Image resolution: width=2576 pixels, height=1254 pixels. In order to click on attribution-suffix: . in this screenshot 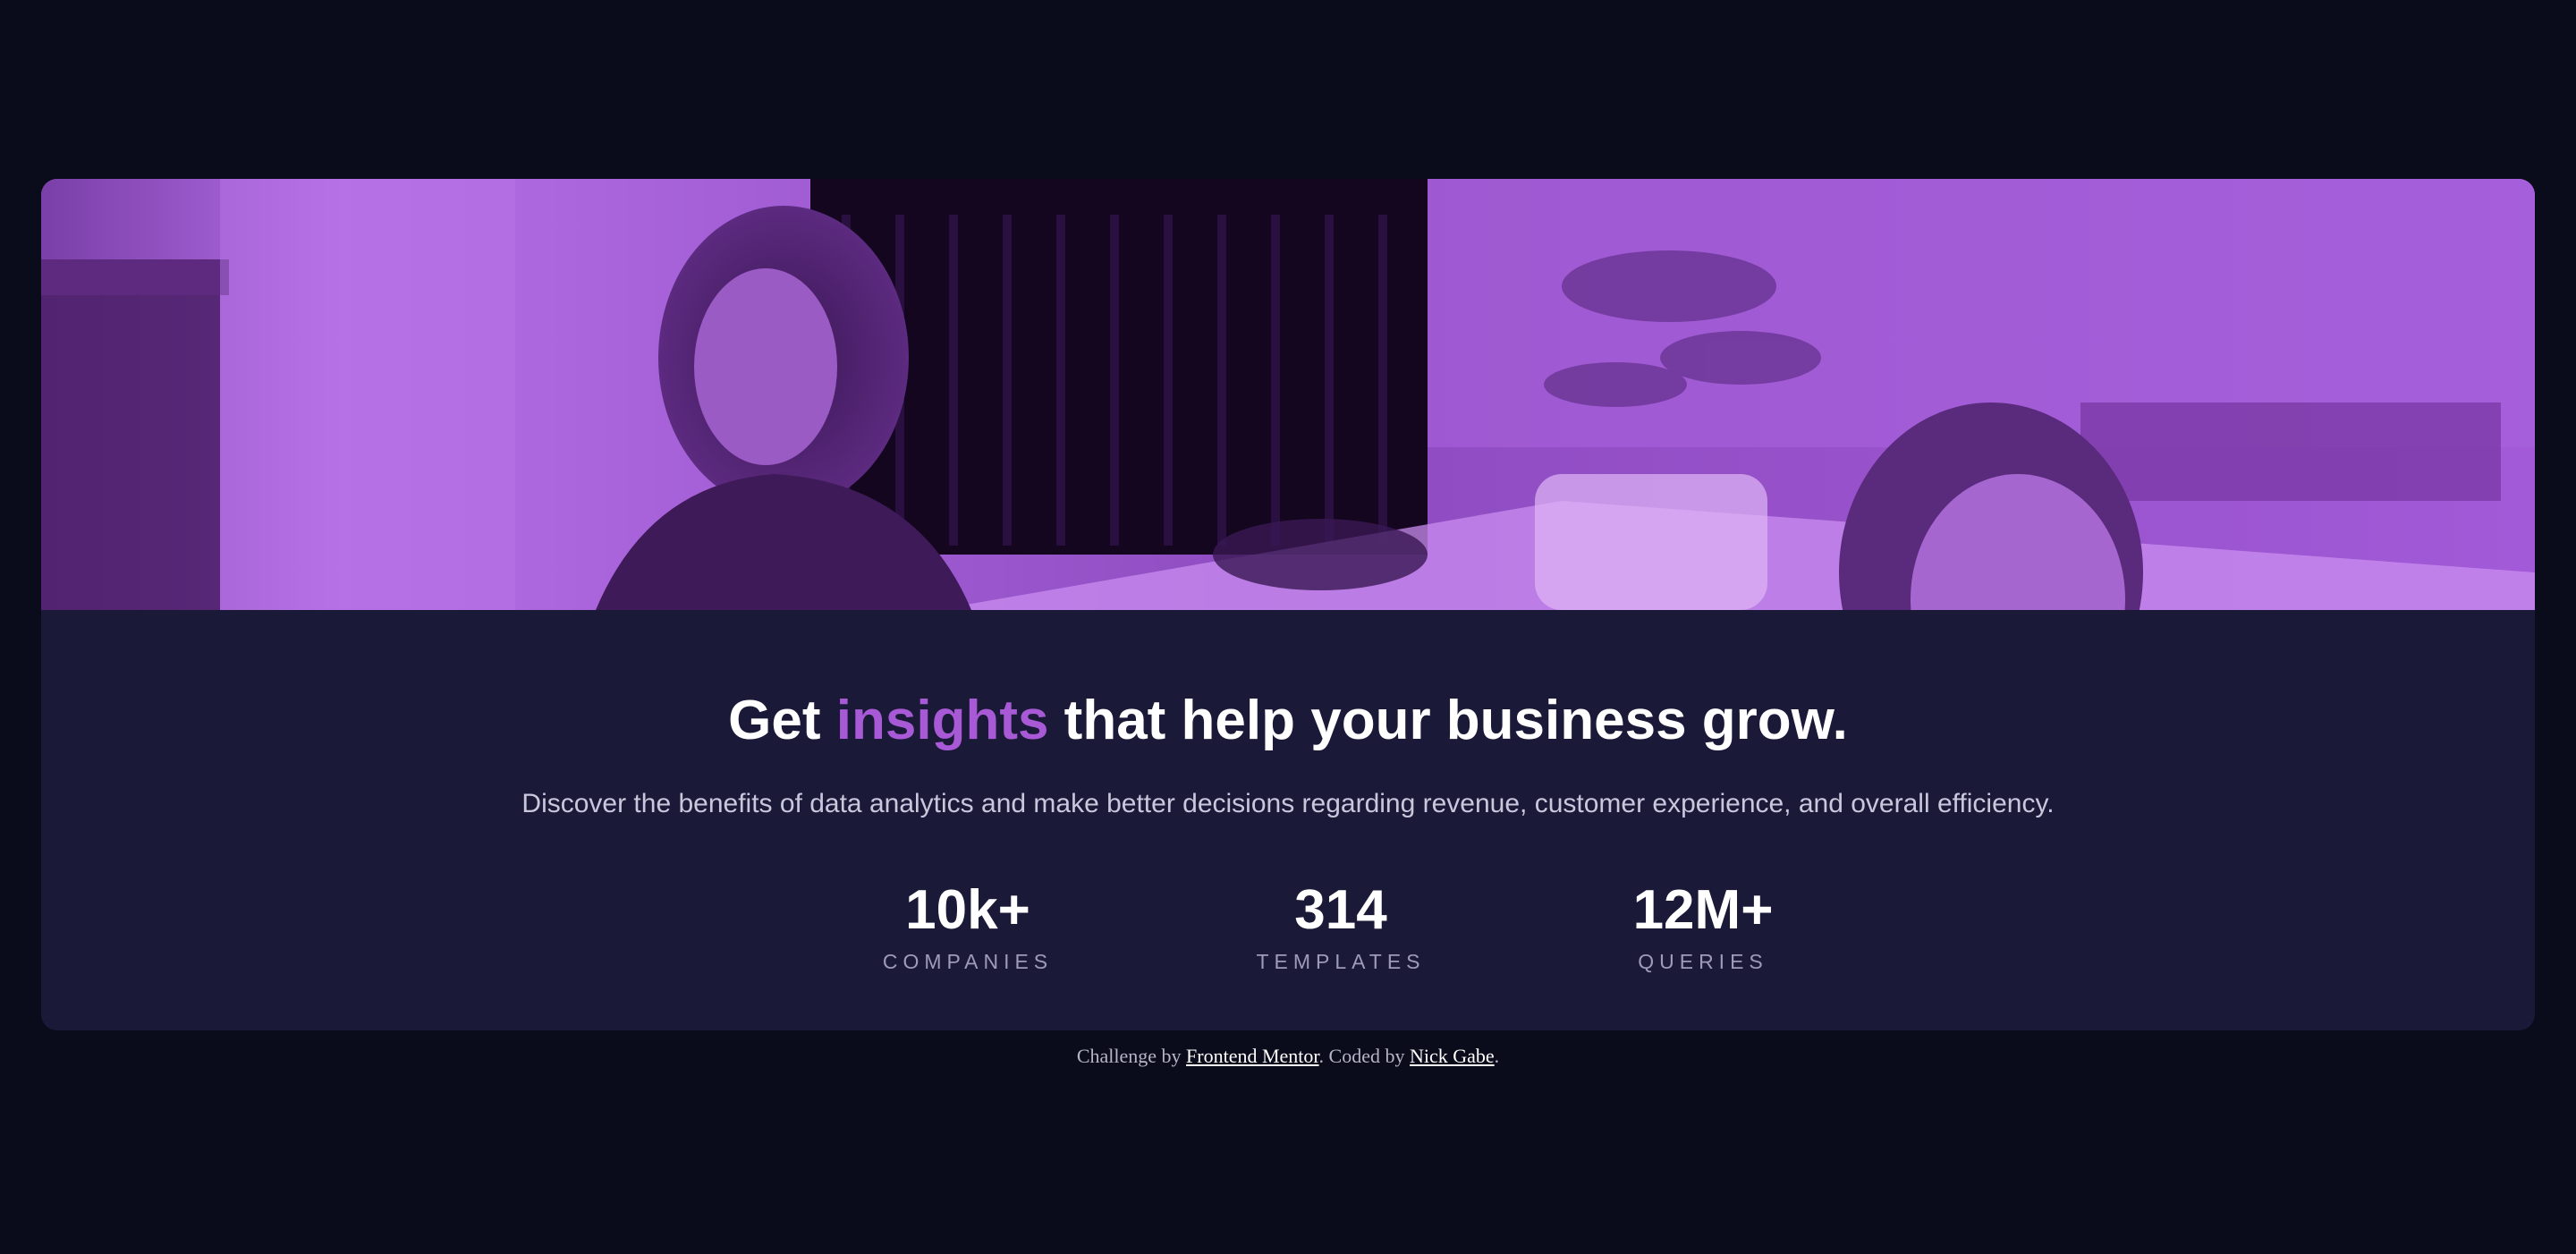, I will do `click(1497, 1056)`.